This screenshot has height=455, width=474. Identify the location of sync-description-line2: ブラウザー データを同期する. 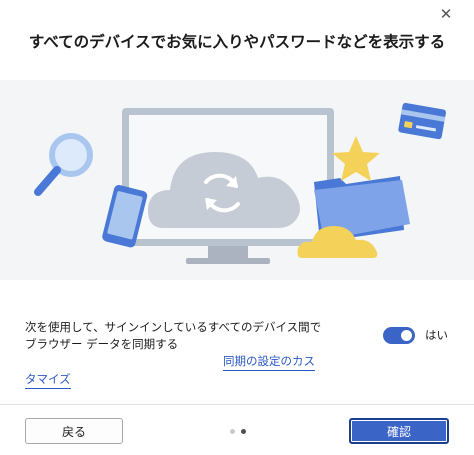
(102, 344).